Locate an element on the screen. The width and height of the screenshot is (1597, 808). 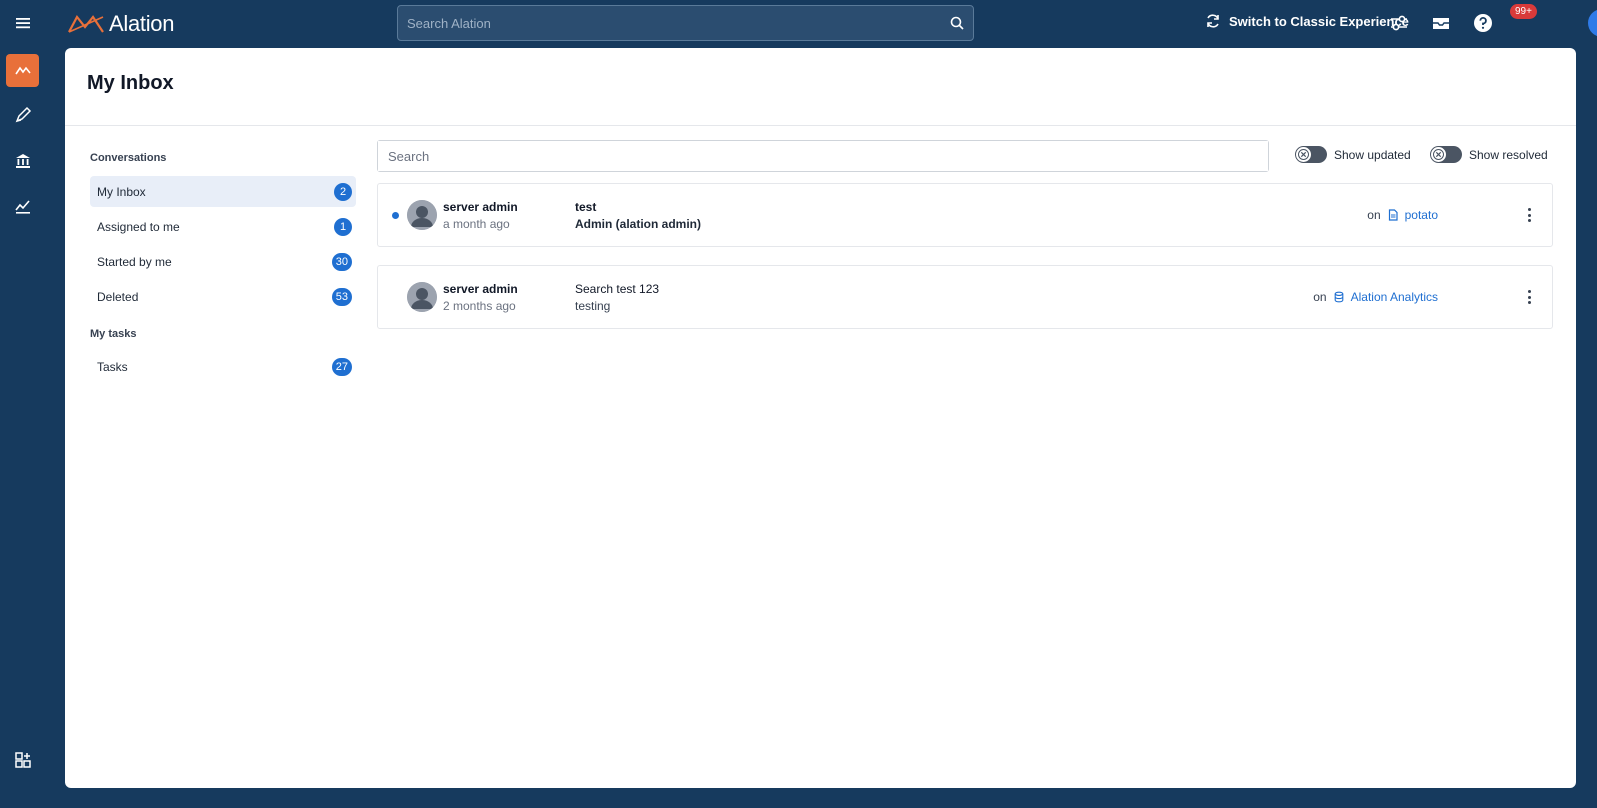
sidebar-item-label: My Inbox is located at coordinates (121, 191).